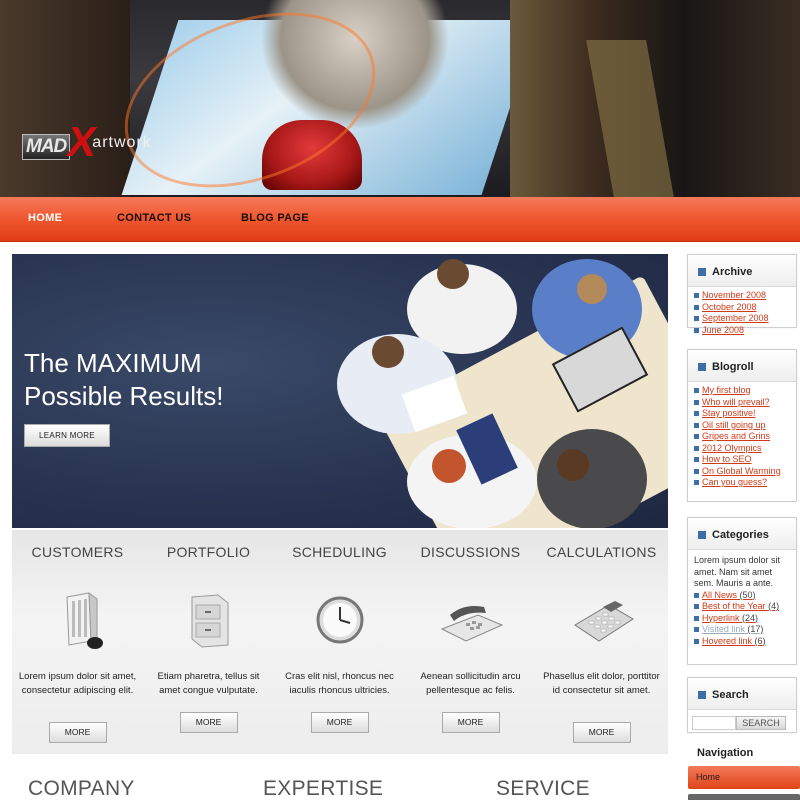 Image resolution: width=800 pixels, height=800 pixels. I want to click on archive-link: November 2008, so click(742, 296).